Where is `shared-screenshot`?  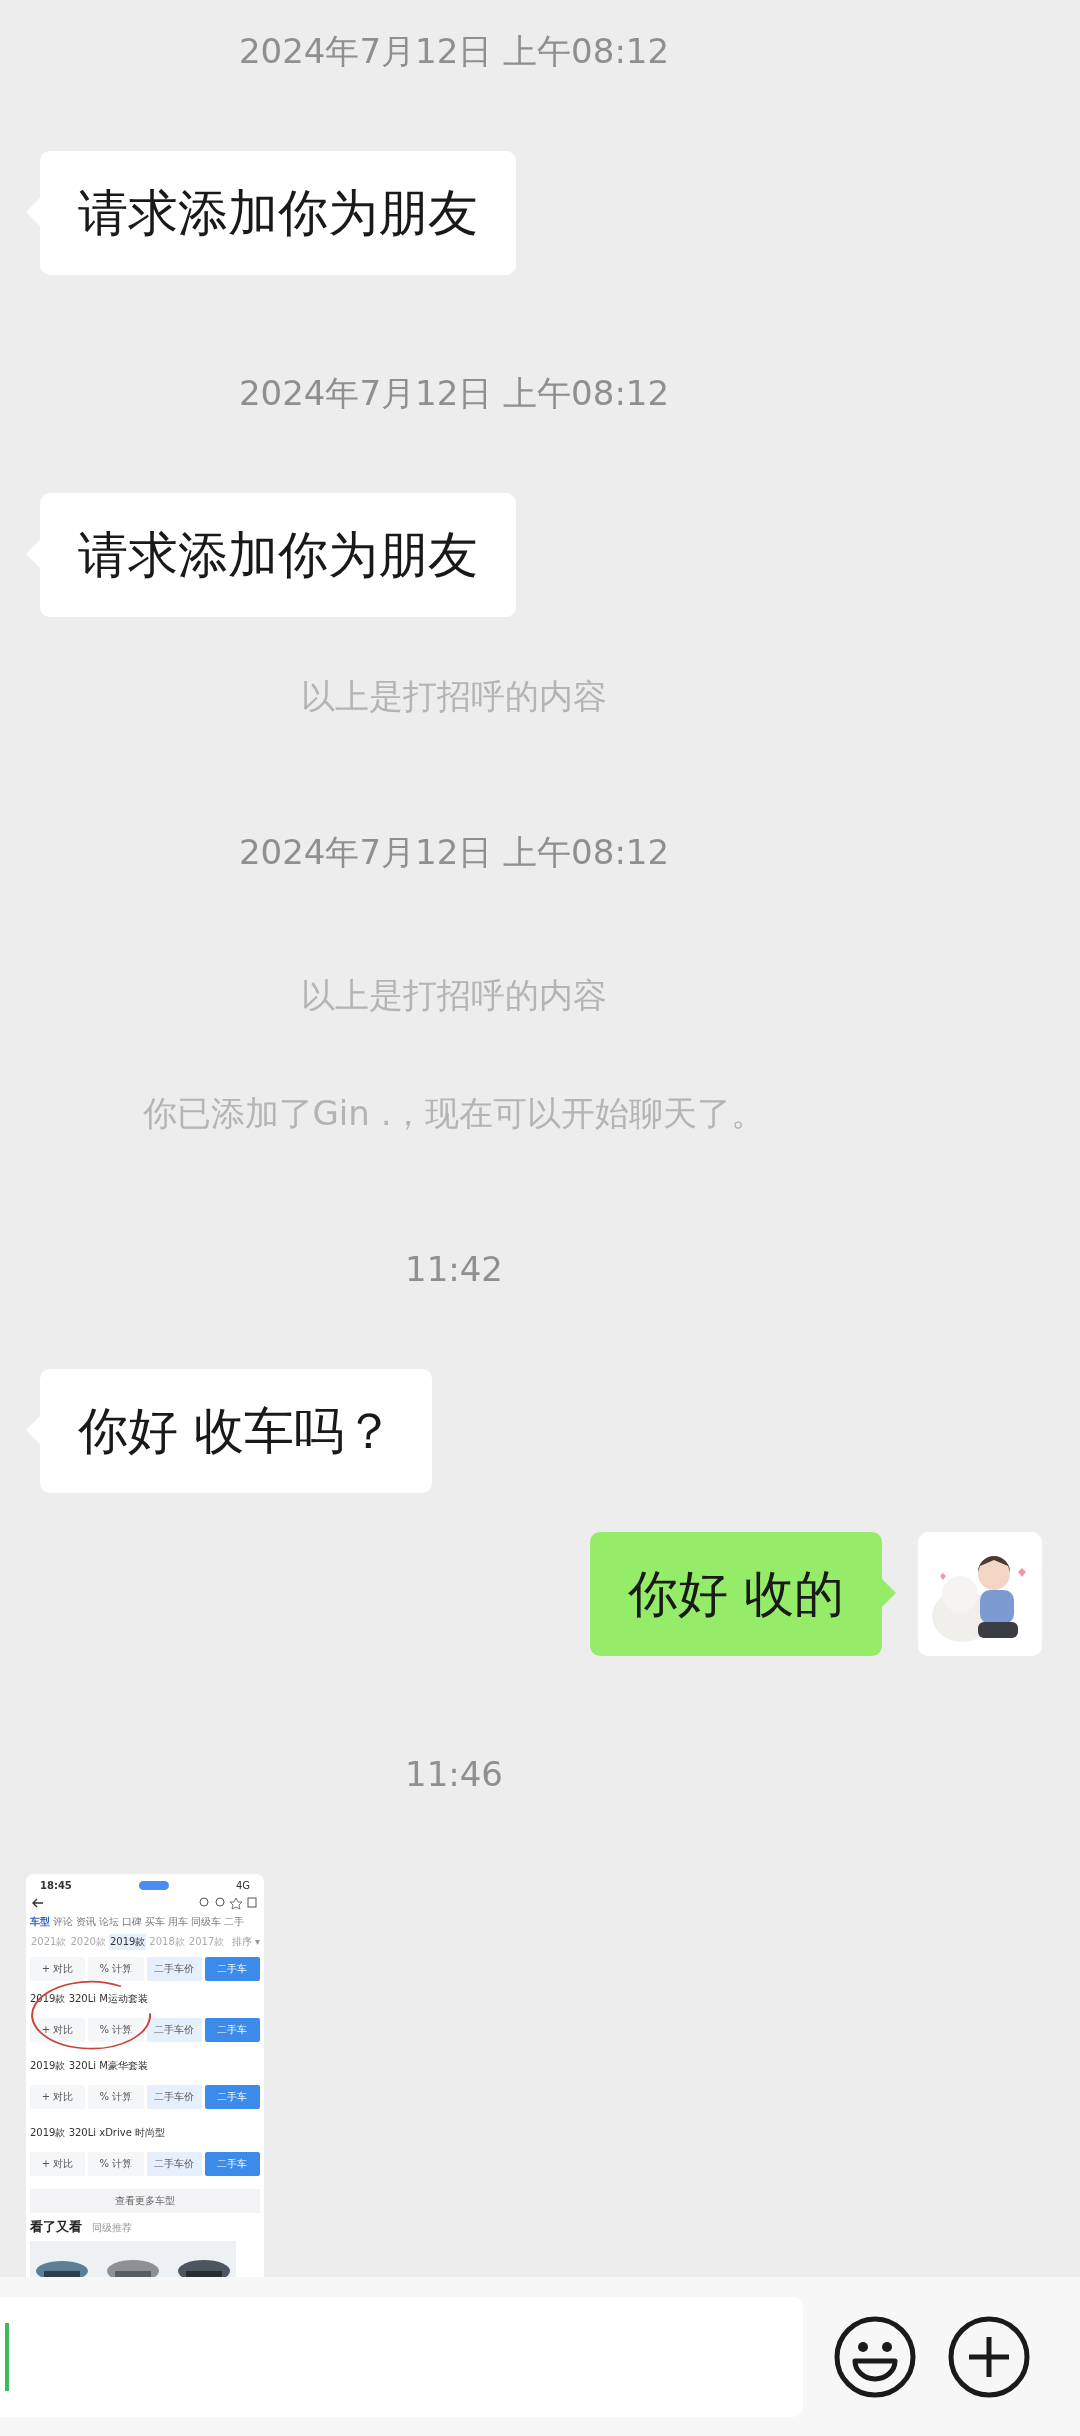 shared-screenshot is located at coordinates (145, 2075).